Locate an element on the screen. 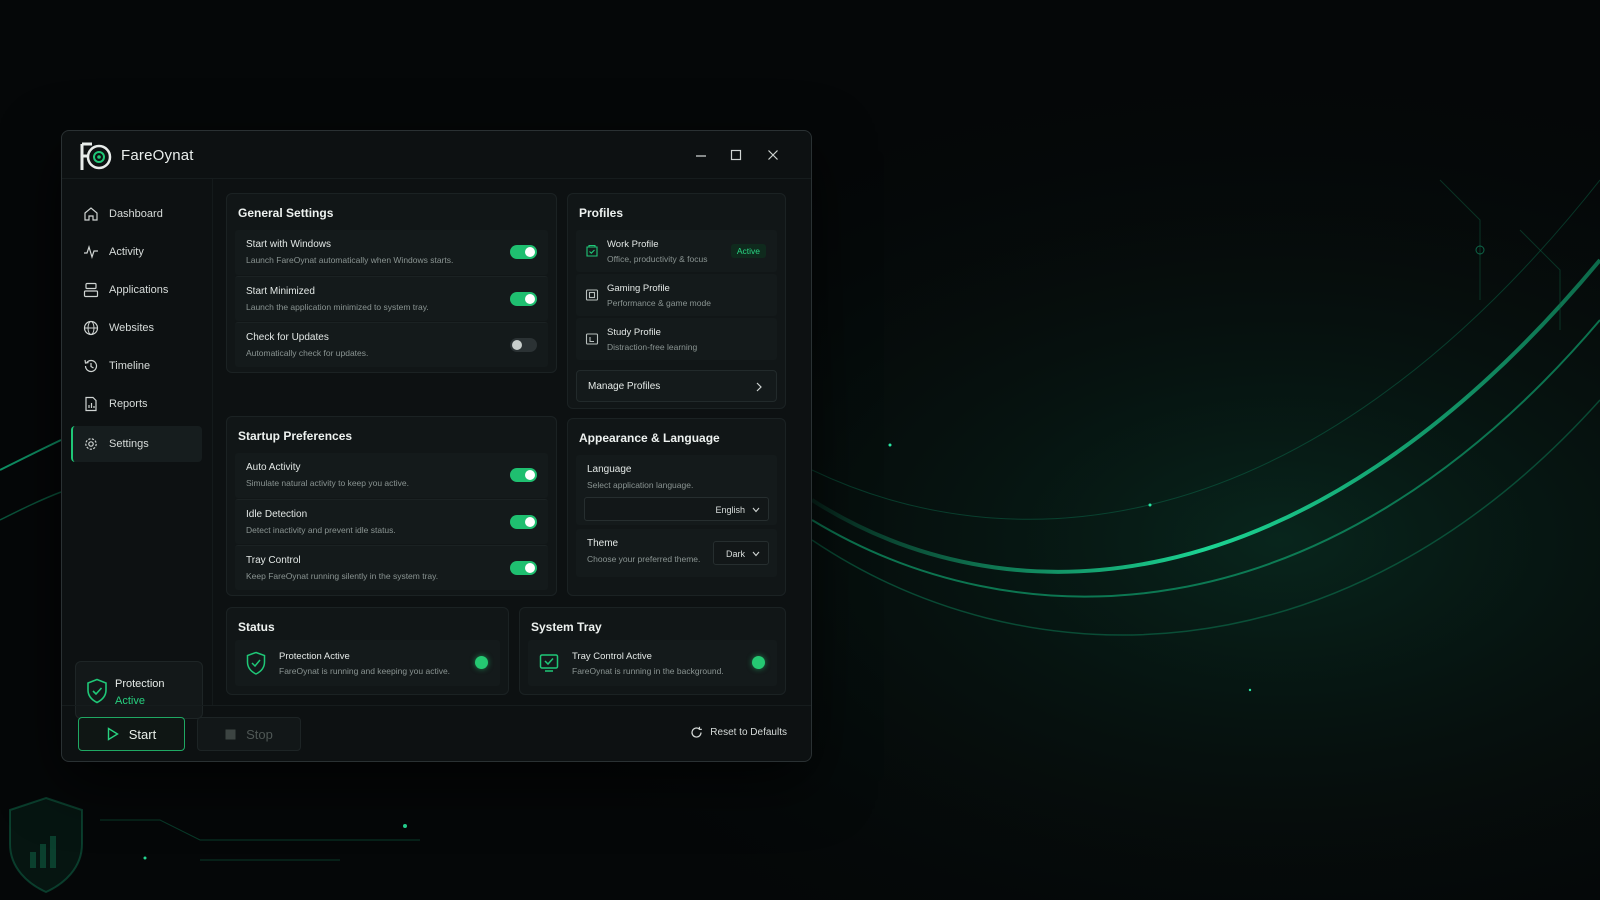 The width and height of the screenshot is (1600, 900). tray-control-toggle is located at coordinates (523, 568).